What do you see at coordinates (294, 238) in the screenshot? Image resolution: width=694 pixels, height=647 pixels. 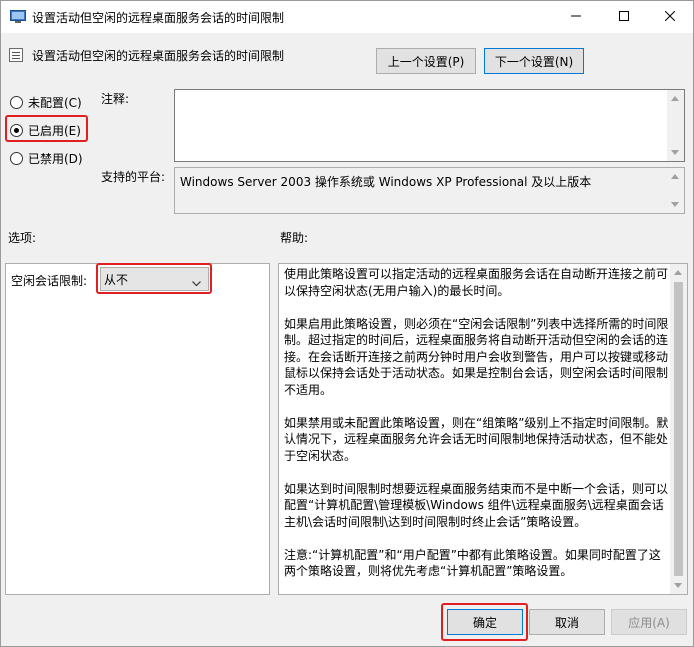 I see `help-label: 帮助:` at bounding box center [294, 238].